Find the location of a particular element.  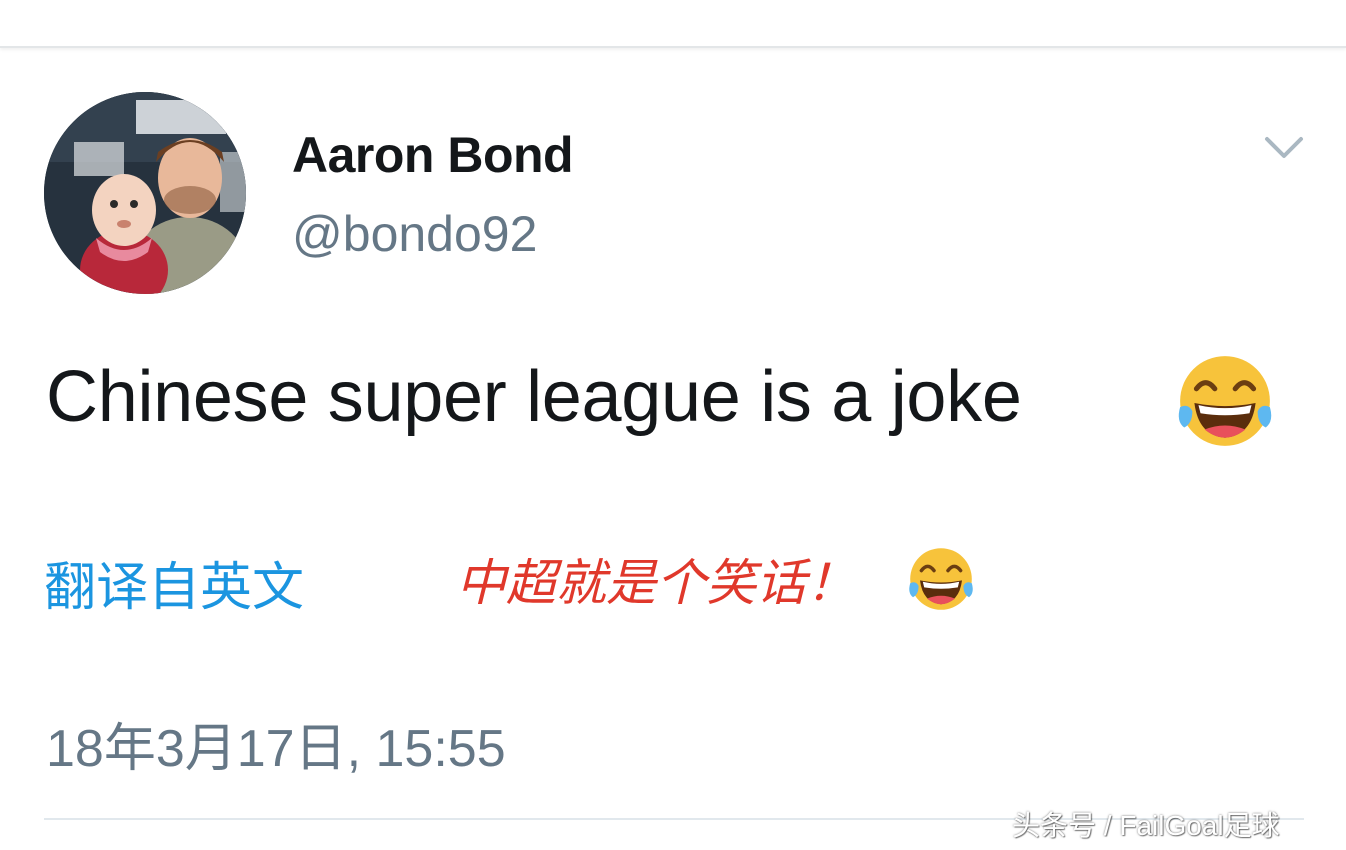

tweet-timestamp: 18年3月17日, 15:55 is located at coordinates (276, 743).